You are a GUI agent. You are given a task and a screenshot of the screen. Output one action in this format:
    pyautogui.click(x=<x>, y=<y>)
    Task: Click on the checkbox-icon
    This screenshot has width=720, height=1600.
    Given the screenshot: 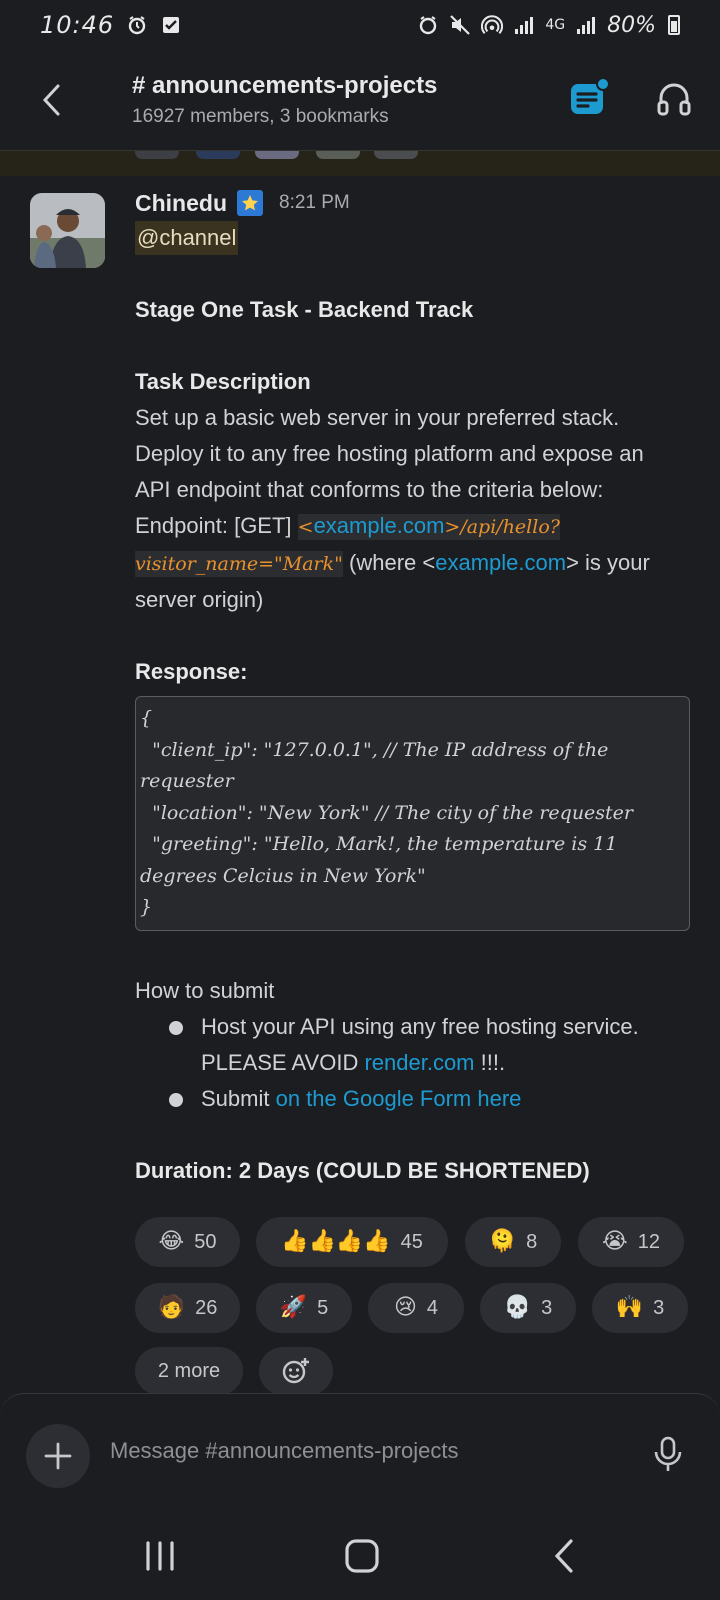 What is the action you would take?
    pyautogui.click(x=171, y=25)
    